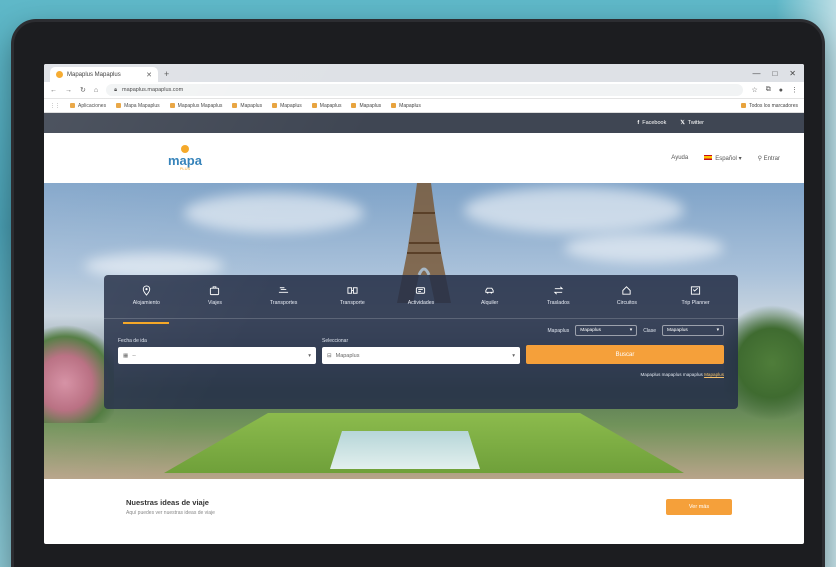 This screenshot has width=836, height=567. What do you see at coordinates (142, 105) in the screenshot?
I see `bookmark-label: Mapa Mapaplus` at bounding box center [142, 105].